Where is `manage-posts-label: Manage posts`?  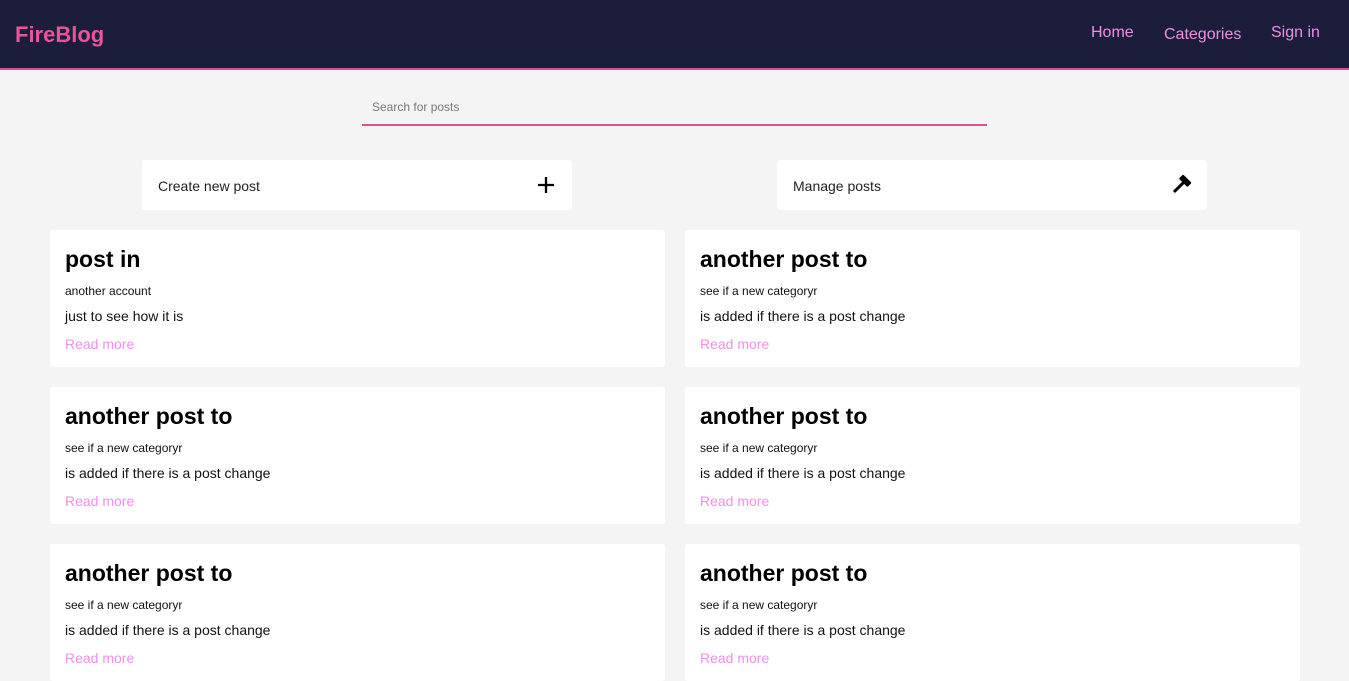 manage-posts-label: Manage posts is located at coordinates (837, 186).